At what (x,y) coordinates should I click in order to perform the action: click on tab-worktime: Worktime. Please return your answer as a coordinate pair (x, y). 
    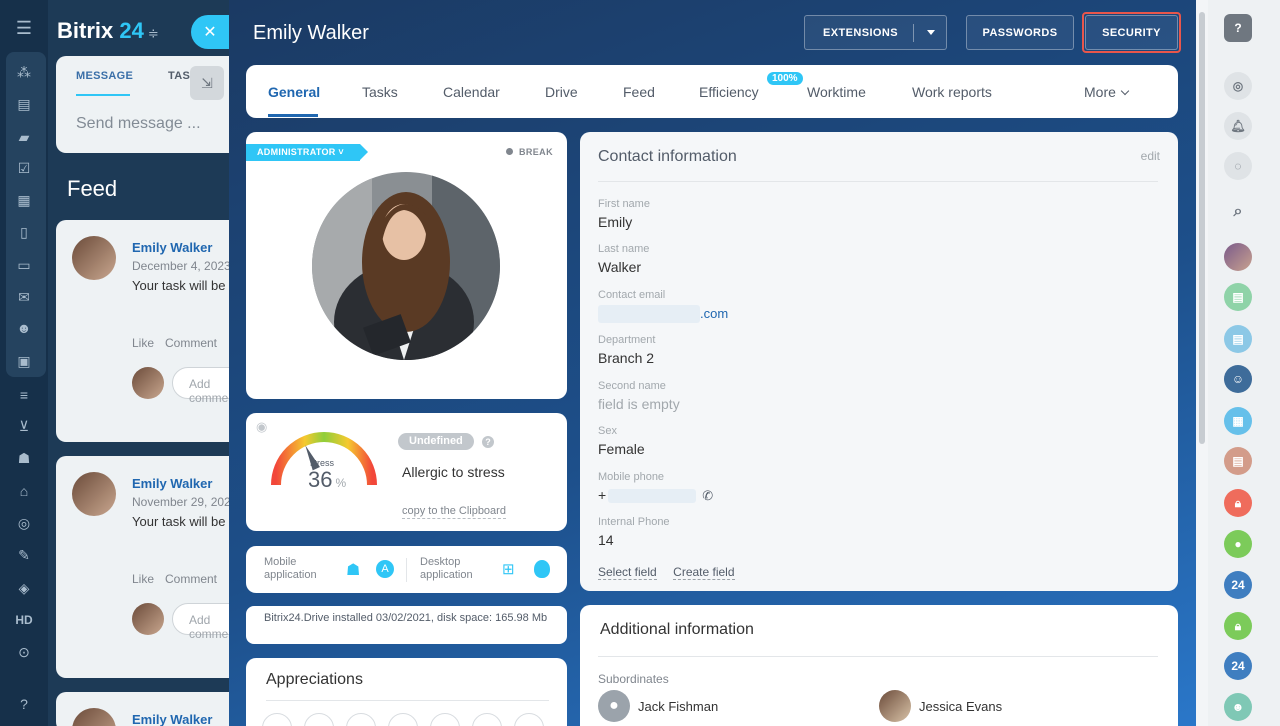
    Looking at the image, I should click on (836, 92).